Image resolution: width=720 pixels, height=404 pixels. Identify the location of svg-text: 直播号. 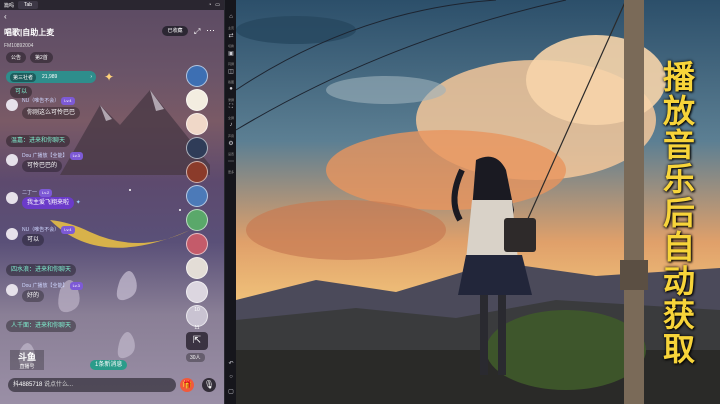
(26, 366).